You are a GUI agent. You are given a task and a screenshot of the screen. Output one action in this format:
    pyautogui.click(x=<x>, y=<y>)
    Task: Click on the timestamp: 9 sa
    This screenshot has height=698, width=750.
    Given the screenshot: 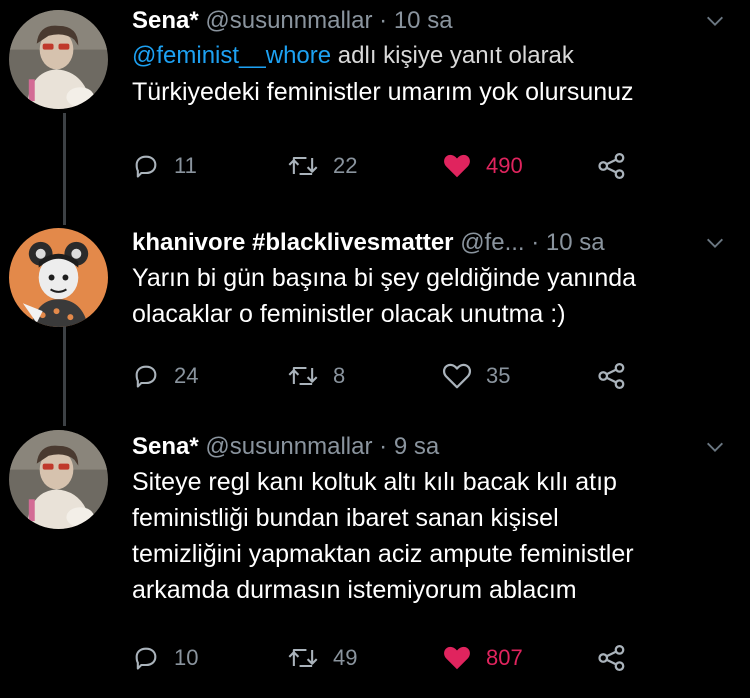 What is the action you would take?
    pyautogui.click(x=416, y=446)
    